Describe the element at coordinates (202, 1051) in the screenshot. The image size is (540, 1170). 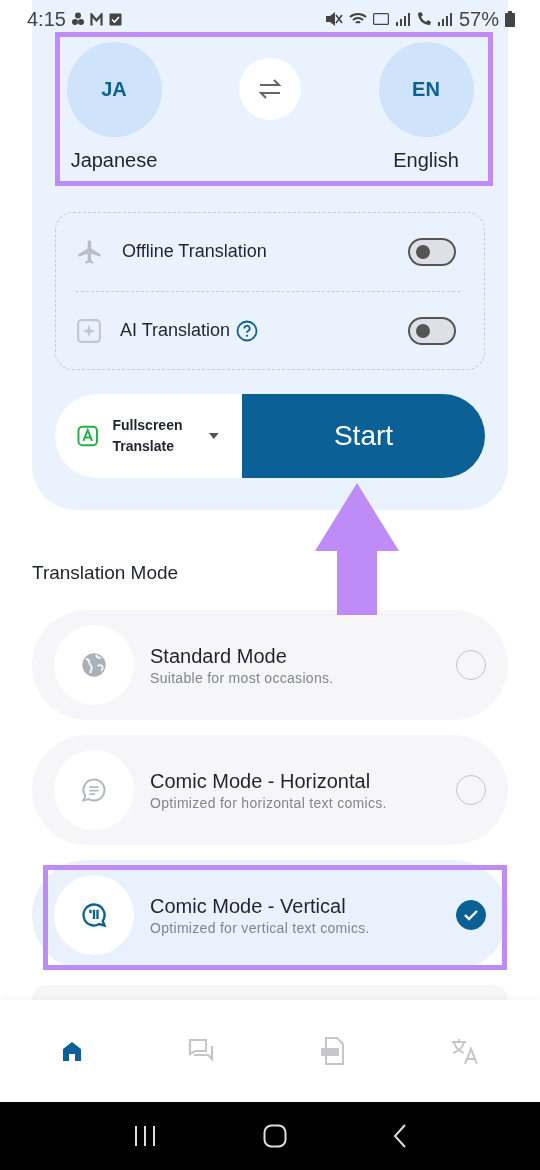
I see `chat-icon` at that location.